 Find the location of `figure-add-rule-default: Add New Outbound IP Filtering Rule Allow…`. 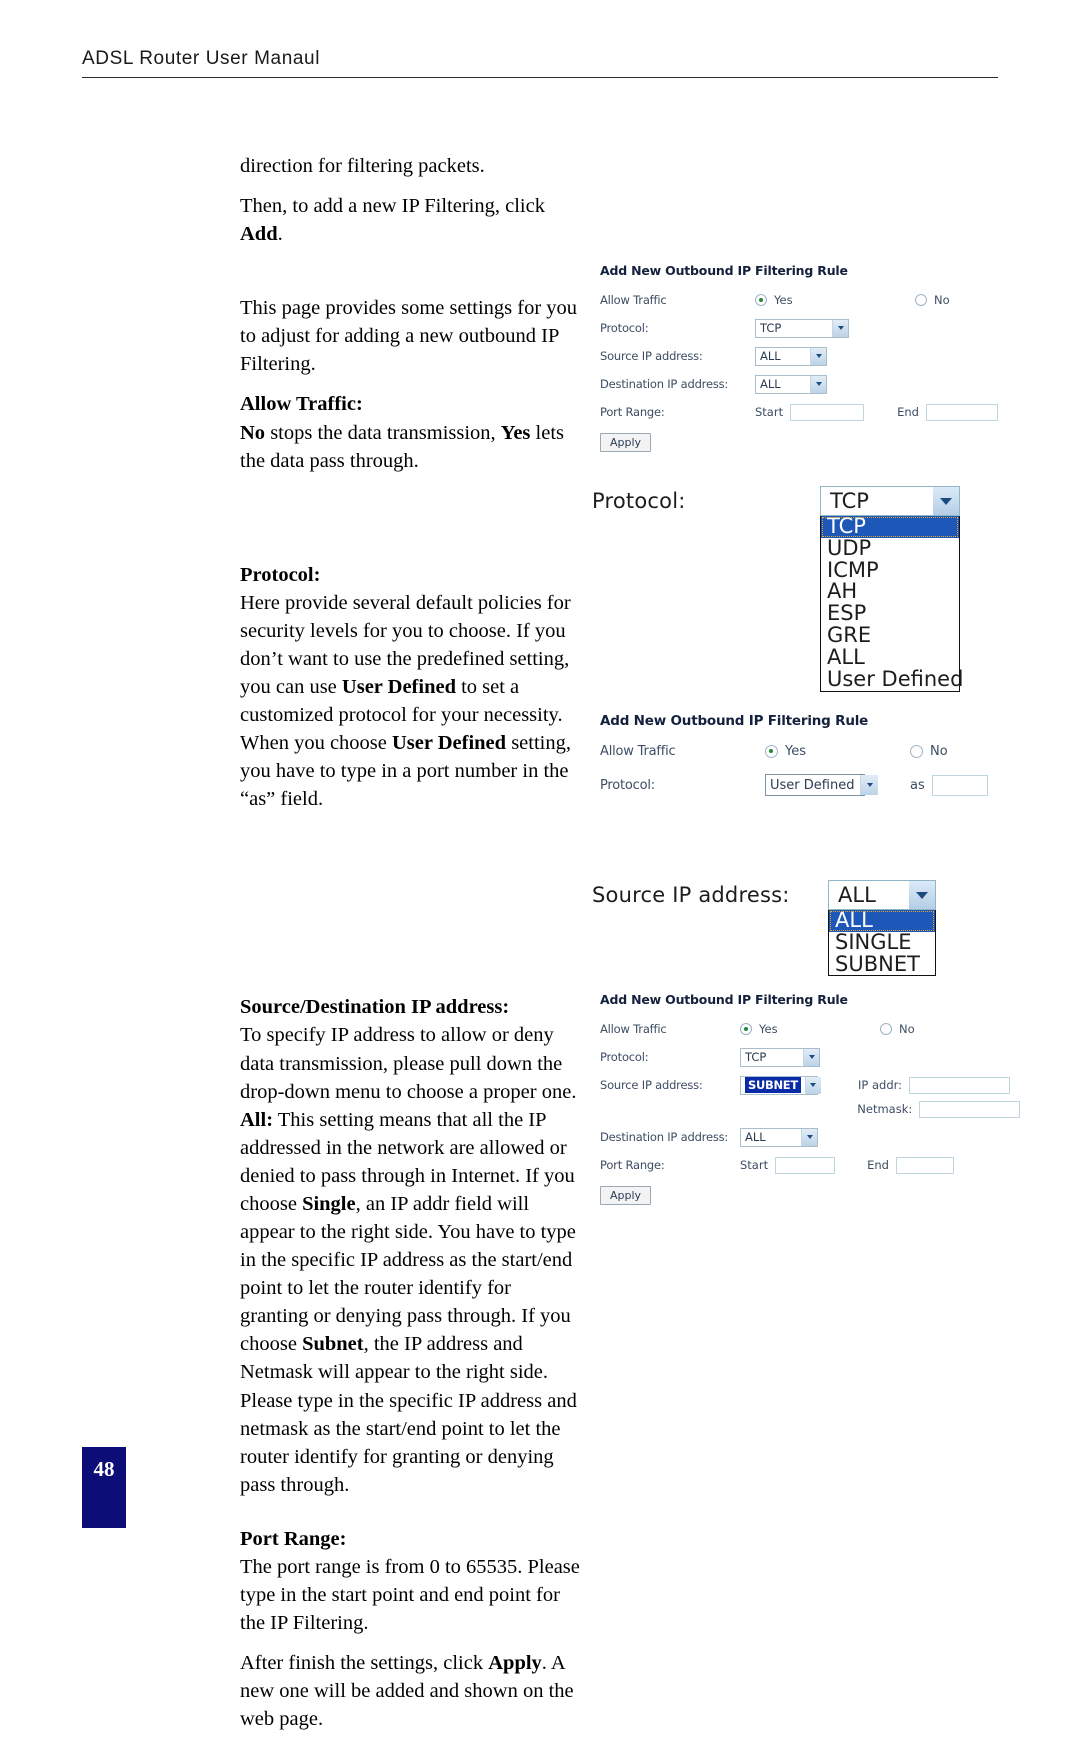

figure-add-rule-default: Add New Outbound IP Filtering Rule Allow… is located at coordinates (800, 357).